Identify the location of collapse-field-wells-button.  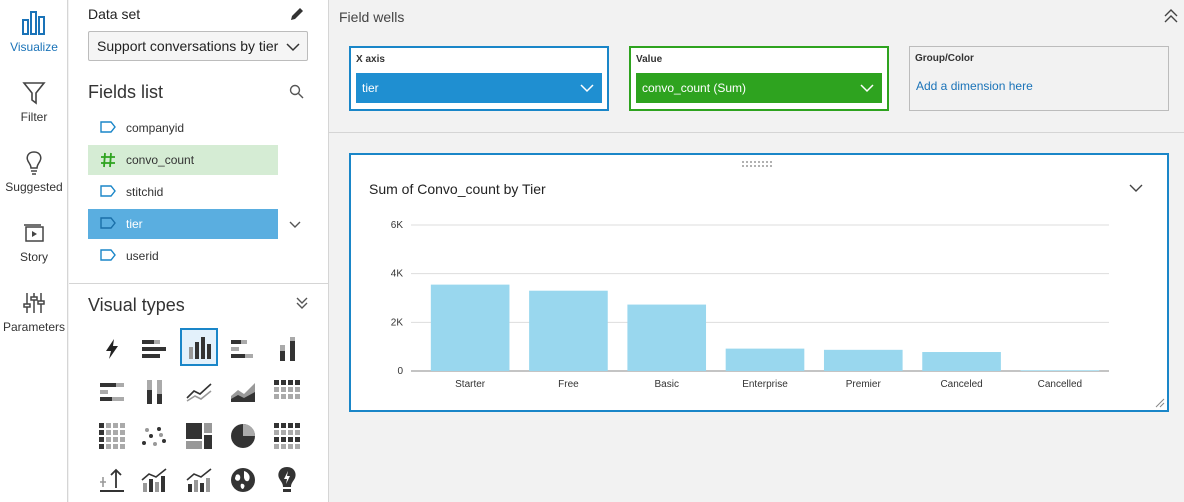
(1171, 18).